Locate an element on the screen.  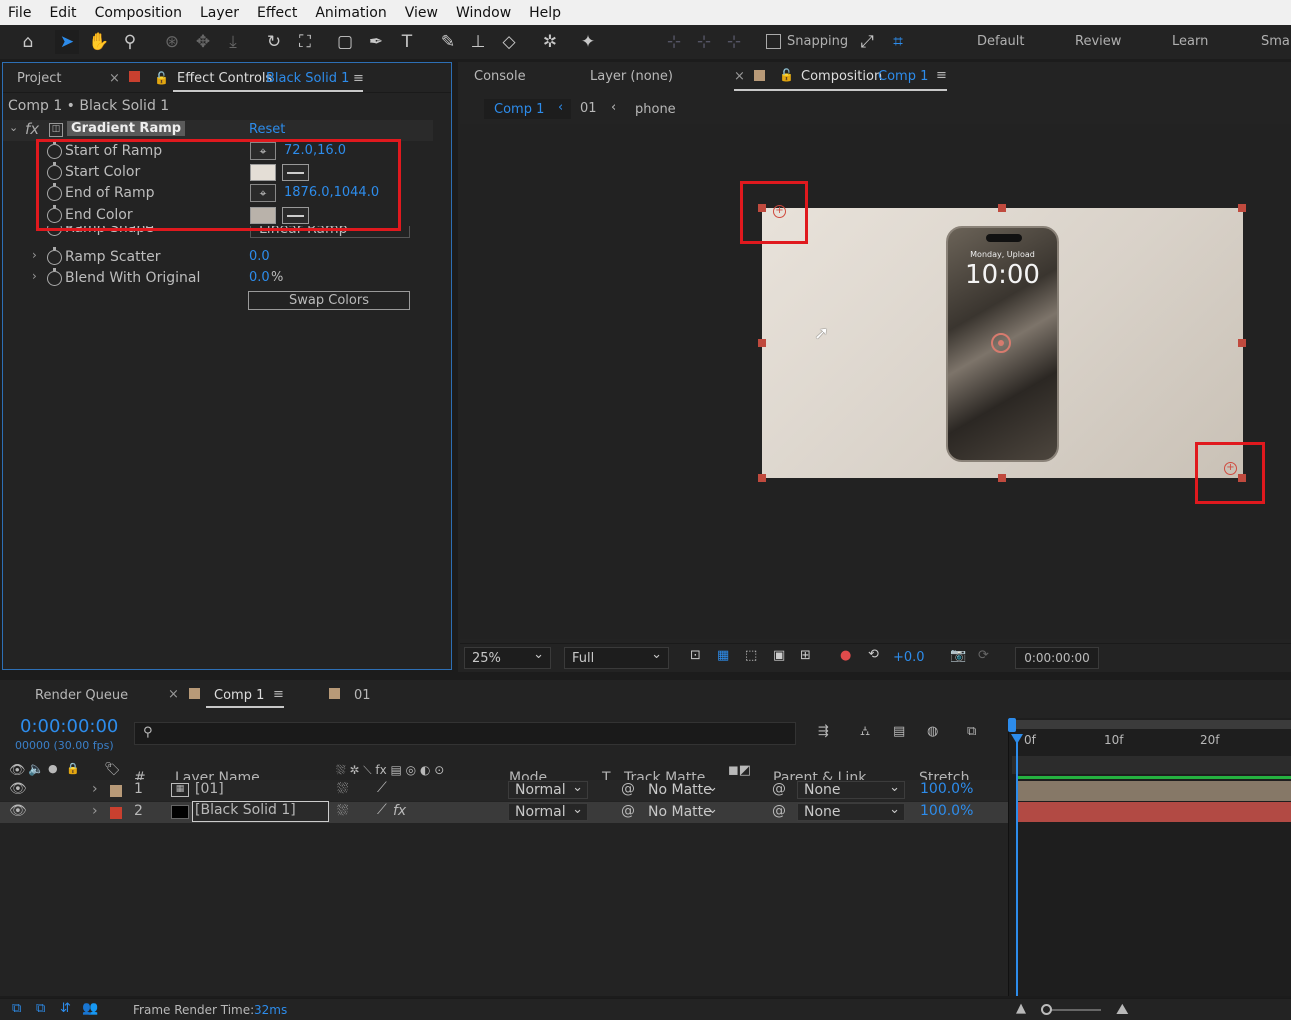
anchor-point-icon is located at coordinates (1001, 343).